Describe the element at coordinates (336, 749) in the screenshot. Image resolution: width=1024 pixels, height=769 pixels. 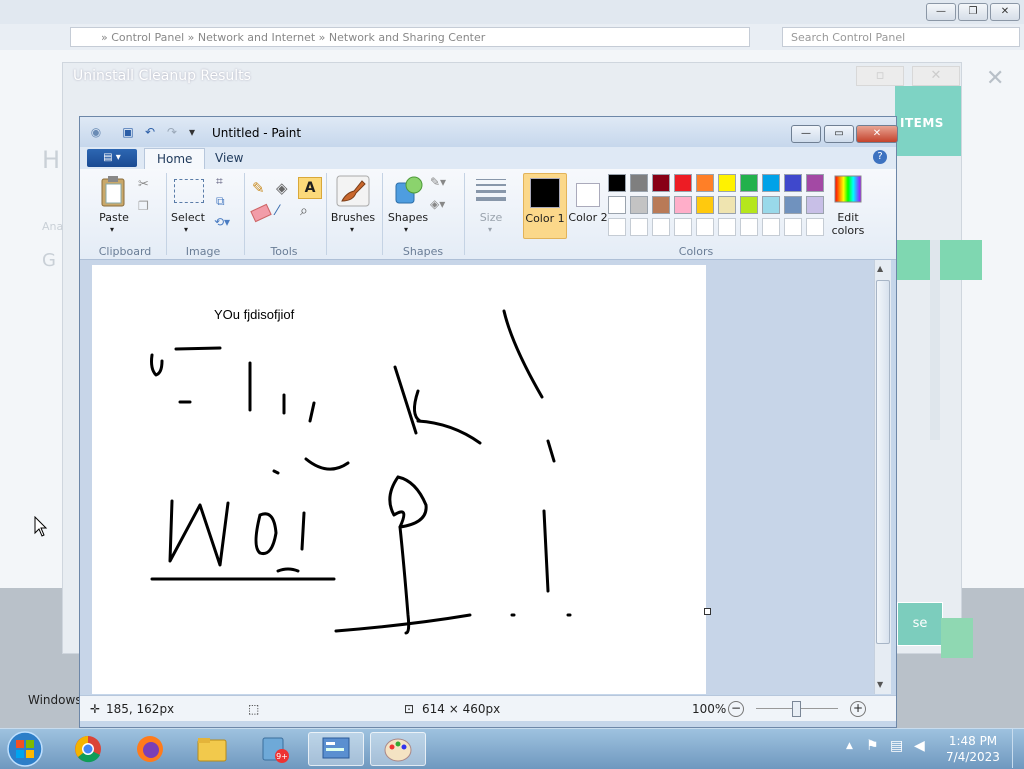
I see `taskbar-control-panel-button` at that location.